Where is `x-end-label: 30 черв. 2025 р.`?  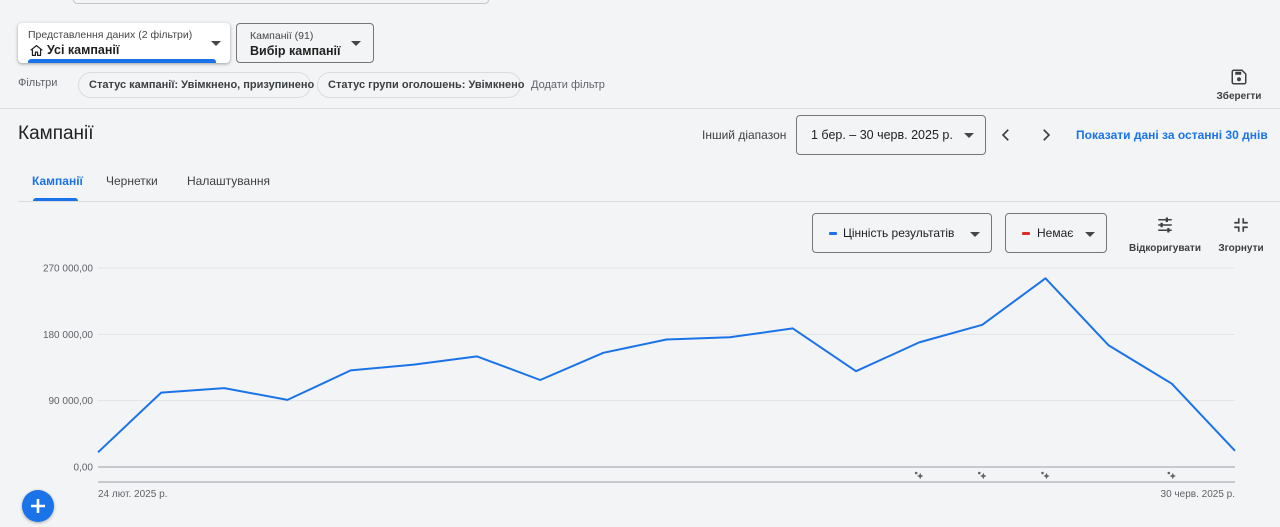 x-end-label: 30 черв. 2025 р. is located at coordinates (1198, 494).